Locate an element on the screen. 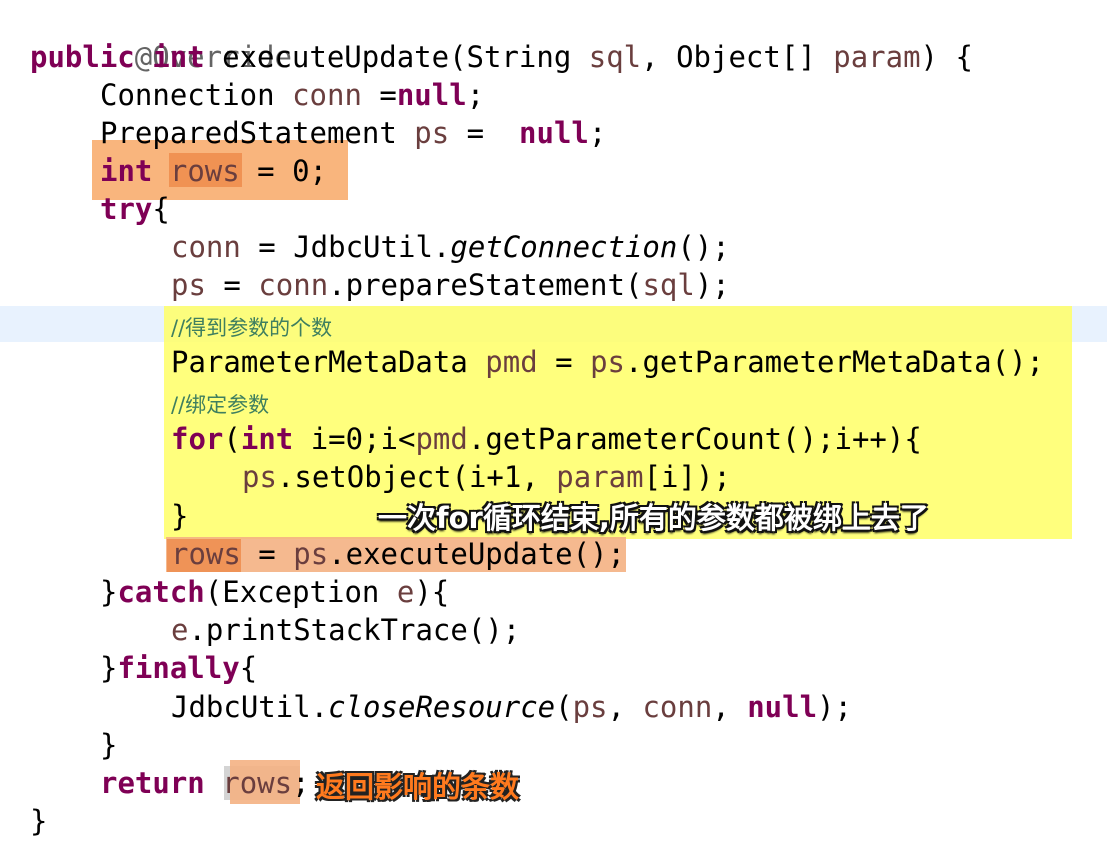  code-text-segment: .executeUpdate(); is located at coordinates (476, 554).